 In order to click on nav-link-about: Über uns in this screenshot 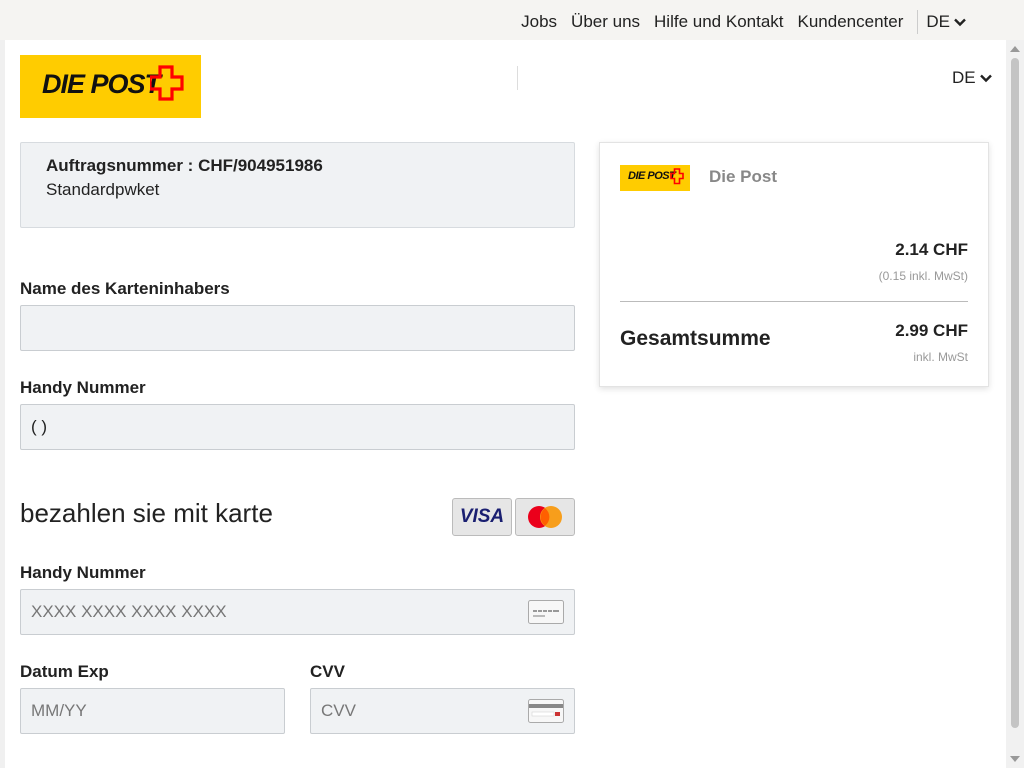, I will do `click(605, 22)`.